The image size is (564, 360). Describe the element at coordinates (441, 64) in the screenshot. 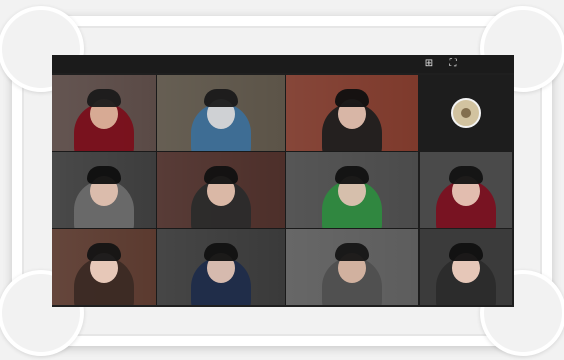

I see `topbar-icons: ⊞ ⛶` at that location.